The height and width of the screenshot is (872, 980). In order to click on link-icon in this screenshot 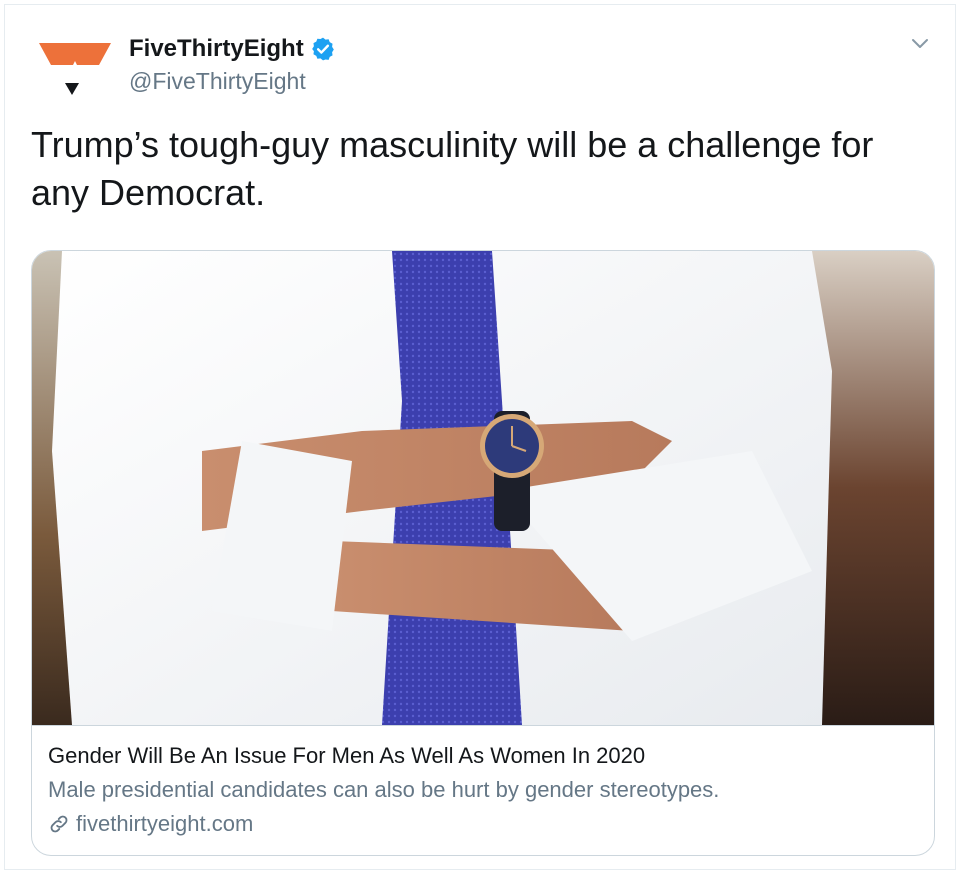, I will do `click(59, 824)`.